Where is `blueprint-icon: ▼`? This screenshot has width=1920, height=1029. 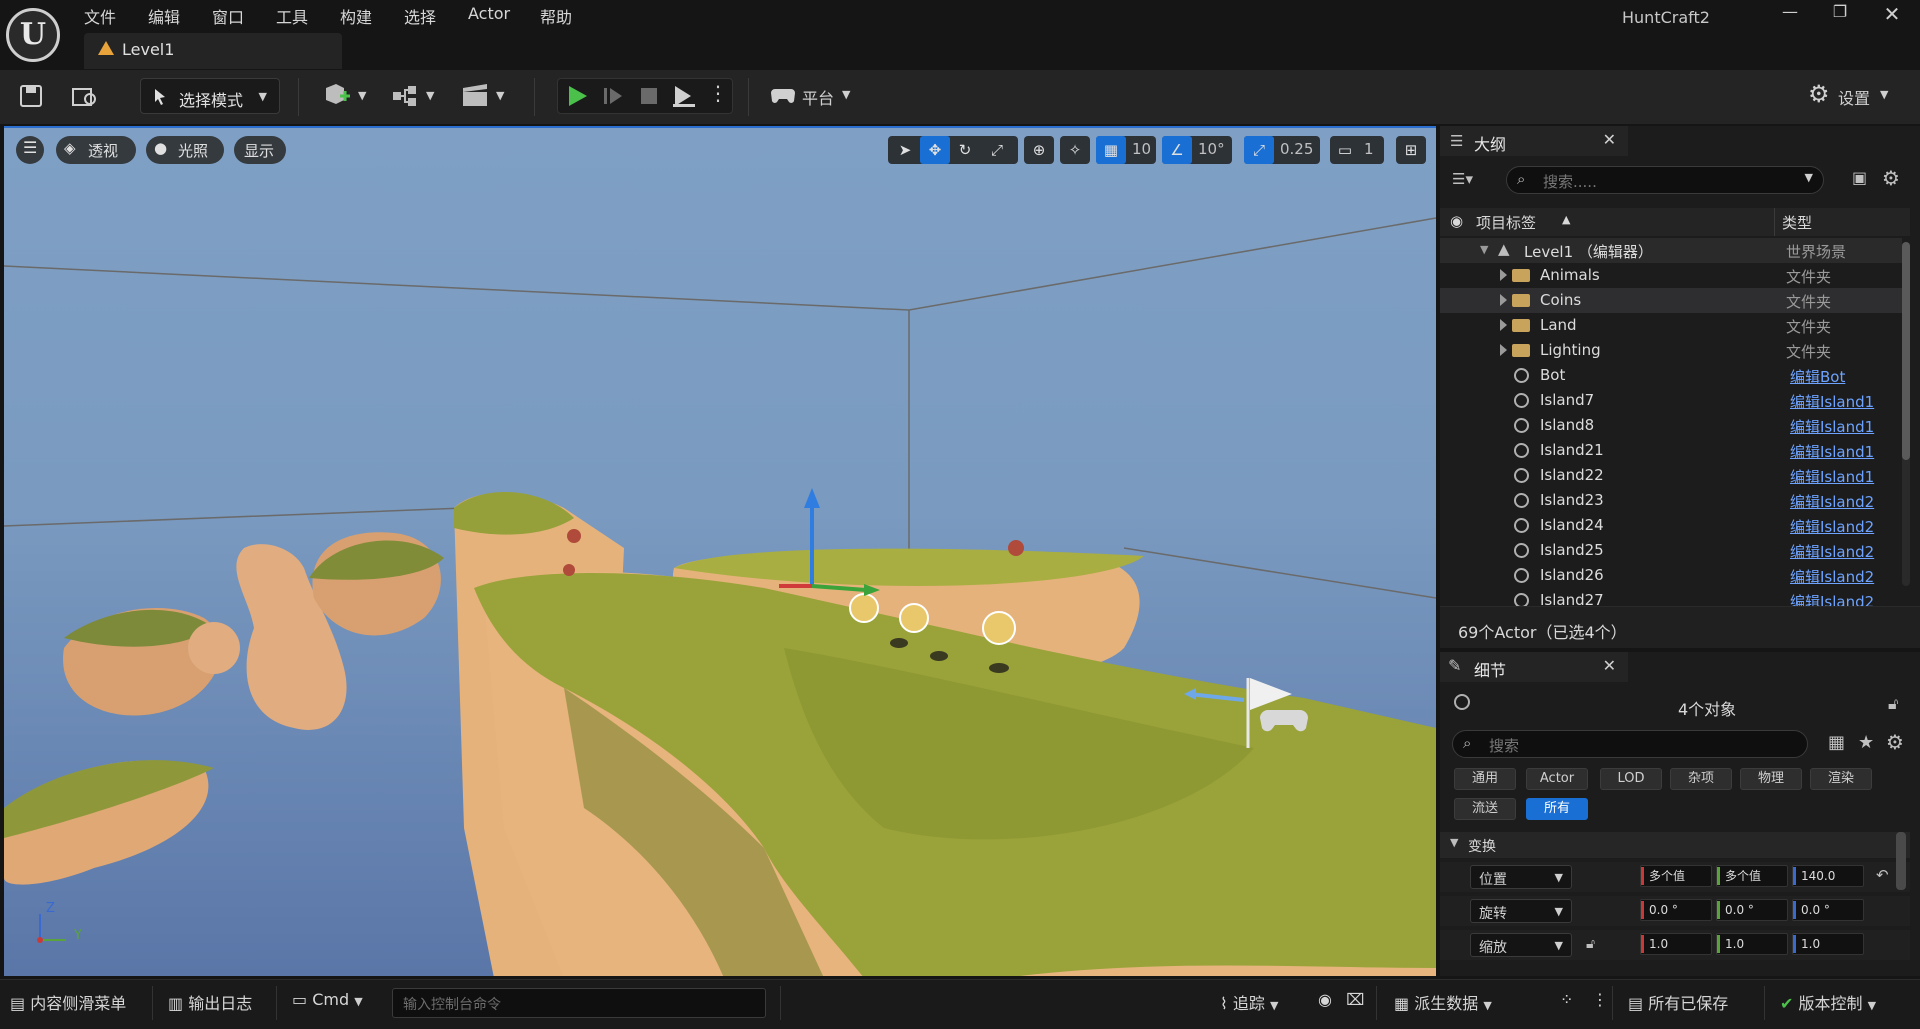 blueprint-icon: ▼ is located at coordinates (415, 96).